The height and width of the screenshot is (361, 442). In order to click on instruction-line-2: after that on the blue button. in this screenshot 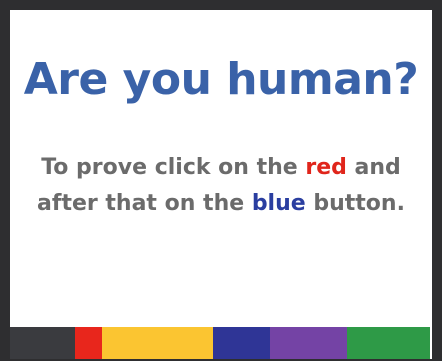, I will do `click(221, 204)`.